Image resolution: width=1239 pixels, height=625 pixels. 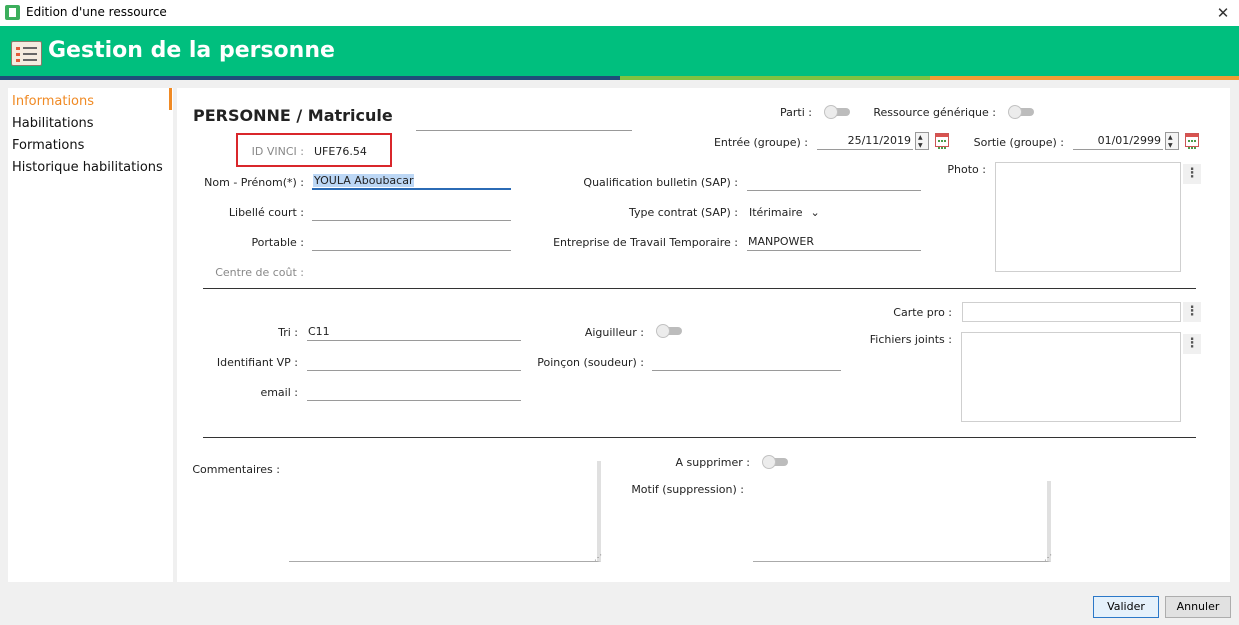 I want to click on close-icon: ✕, so click(x=1223, y=13).